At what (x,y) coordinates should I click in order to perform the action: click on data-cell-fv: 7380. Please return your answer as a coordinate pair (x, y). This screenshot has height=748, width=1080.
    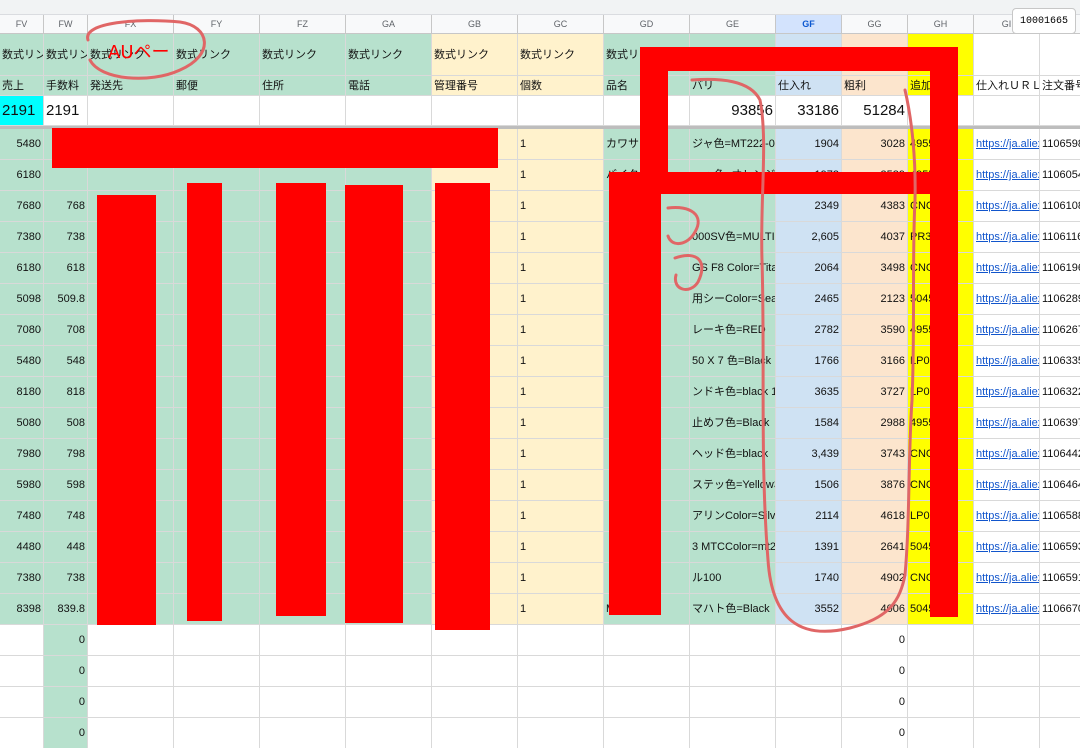
    Looking at the image, I should click on (22, 237).